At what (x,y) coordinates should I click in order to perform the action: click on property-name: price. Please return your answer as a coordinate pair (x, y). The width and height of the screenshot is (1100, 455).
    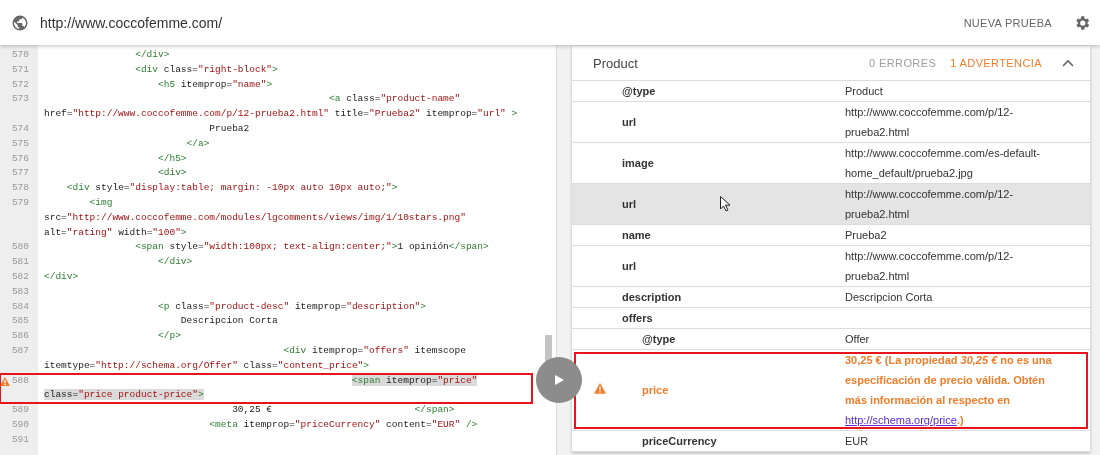
    Looking at the image, I should click on (655, 390).